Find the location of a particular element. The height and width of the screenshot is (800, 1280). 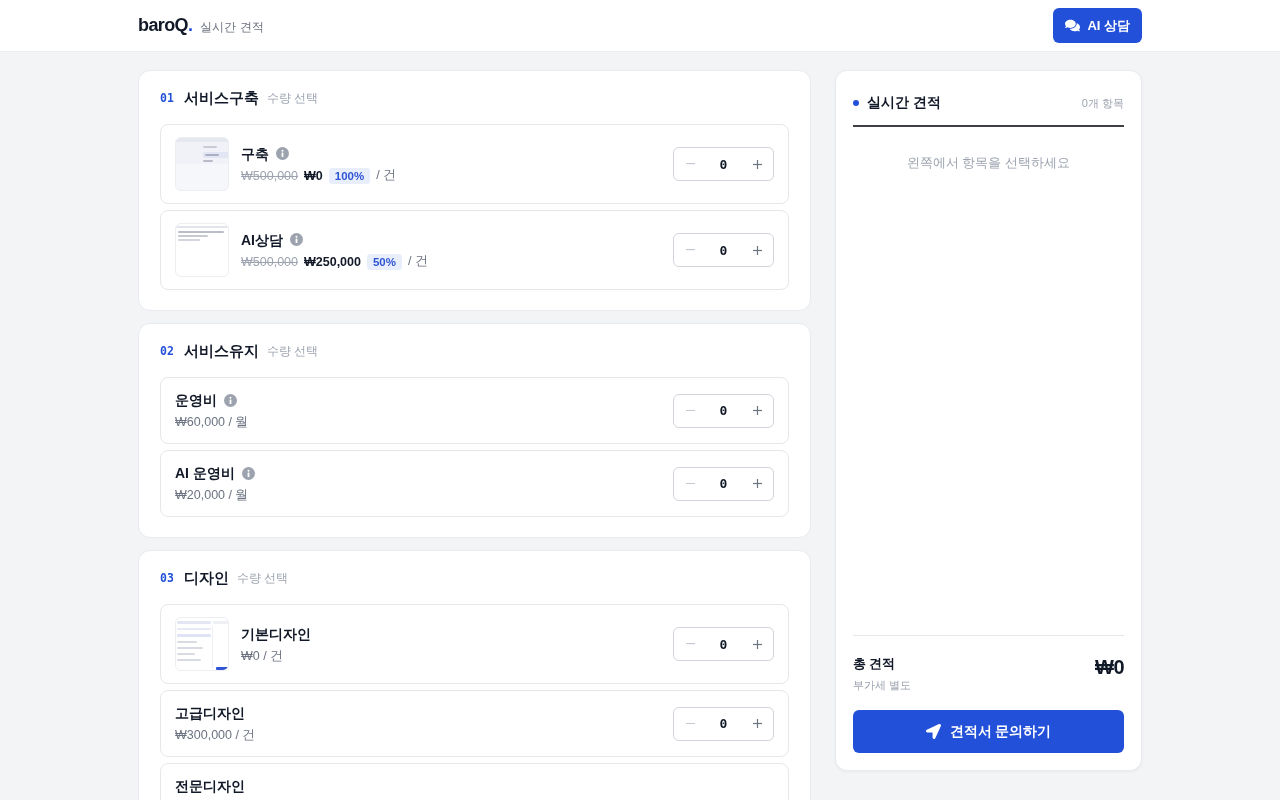

section-number: 03 is located at coordinates (167, 578).